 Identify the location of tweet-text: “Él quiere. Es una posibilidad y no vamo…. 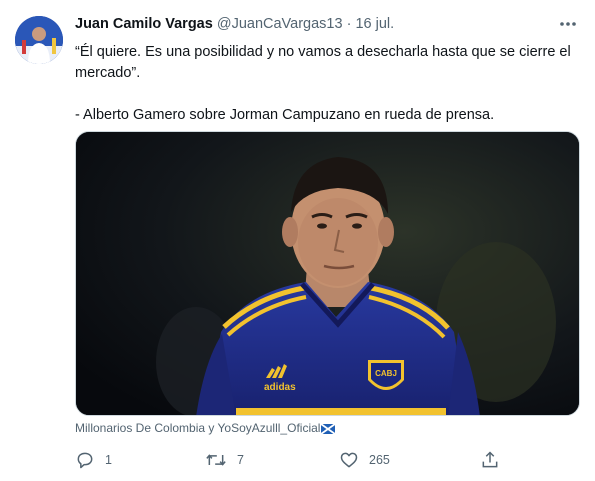
(325, 84).